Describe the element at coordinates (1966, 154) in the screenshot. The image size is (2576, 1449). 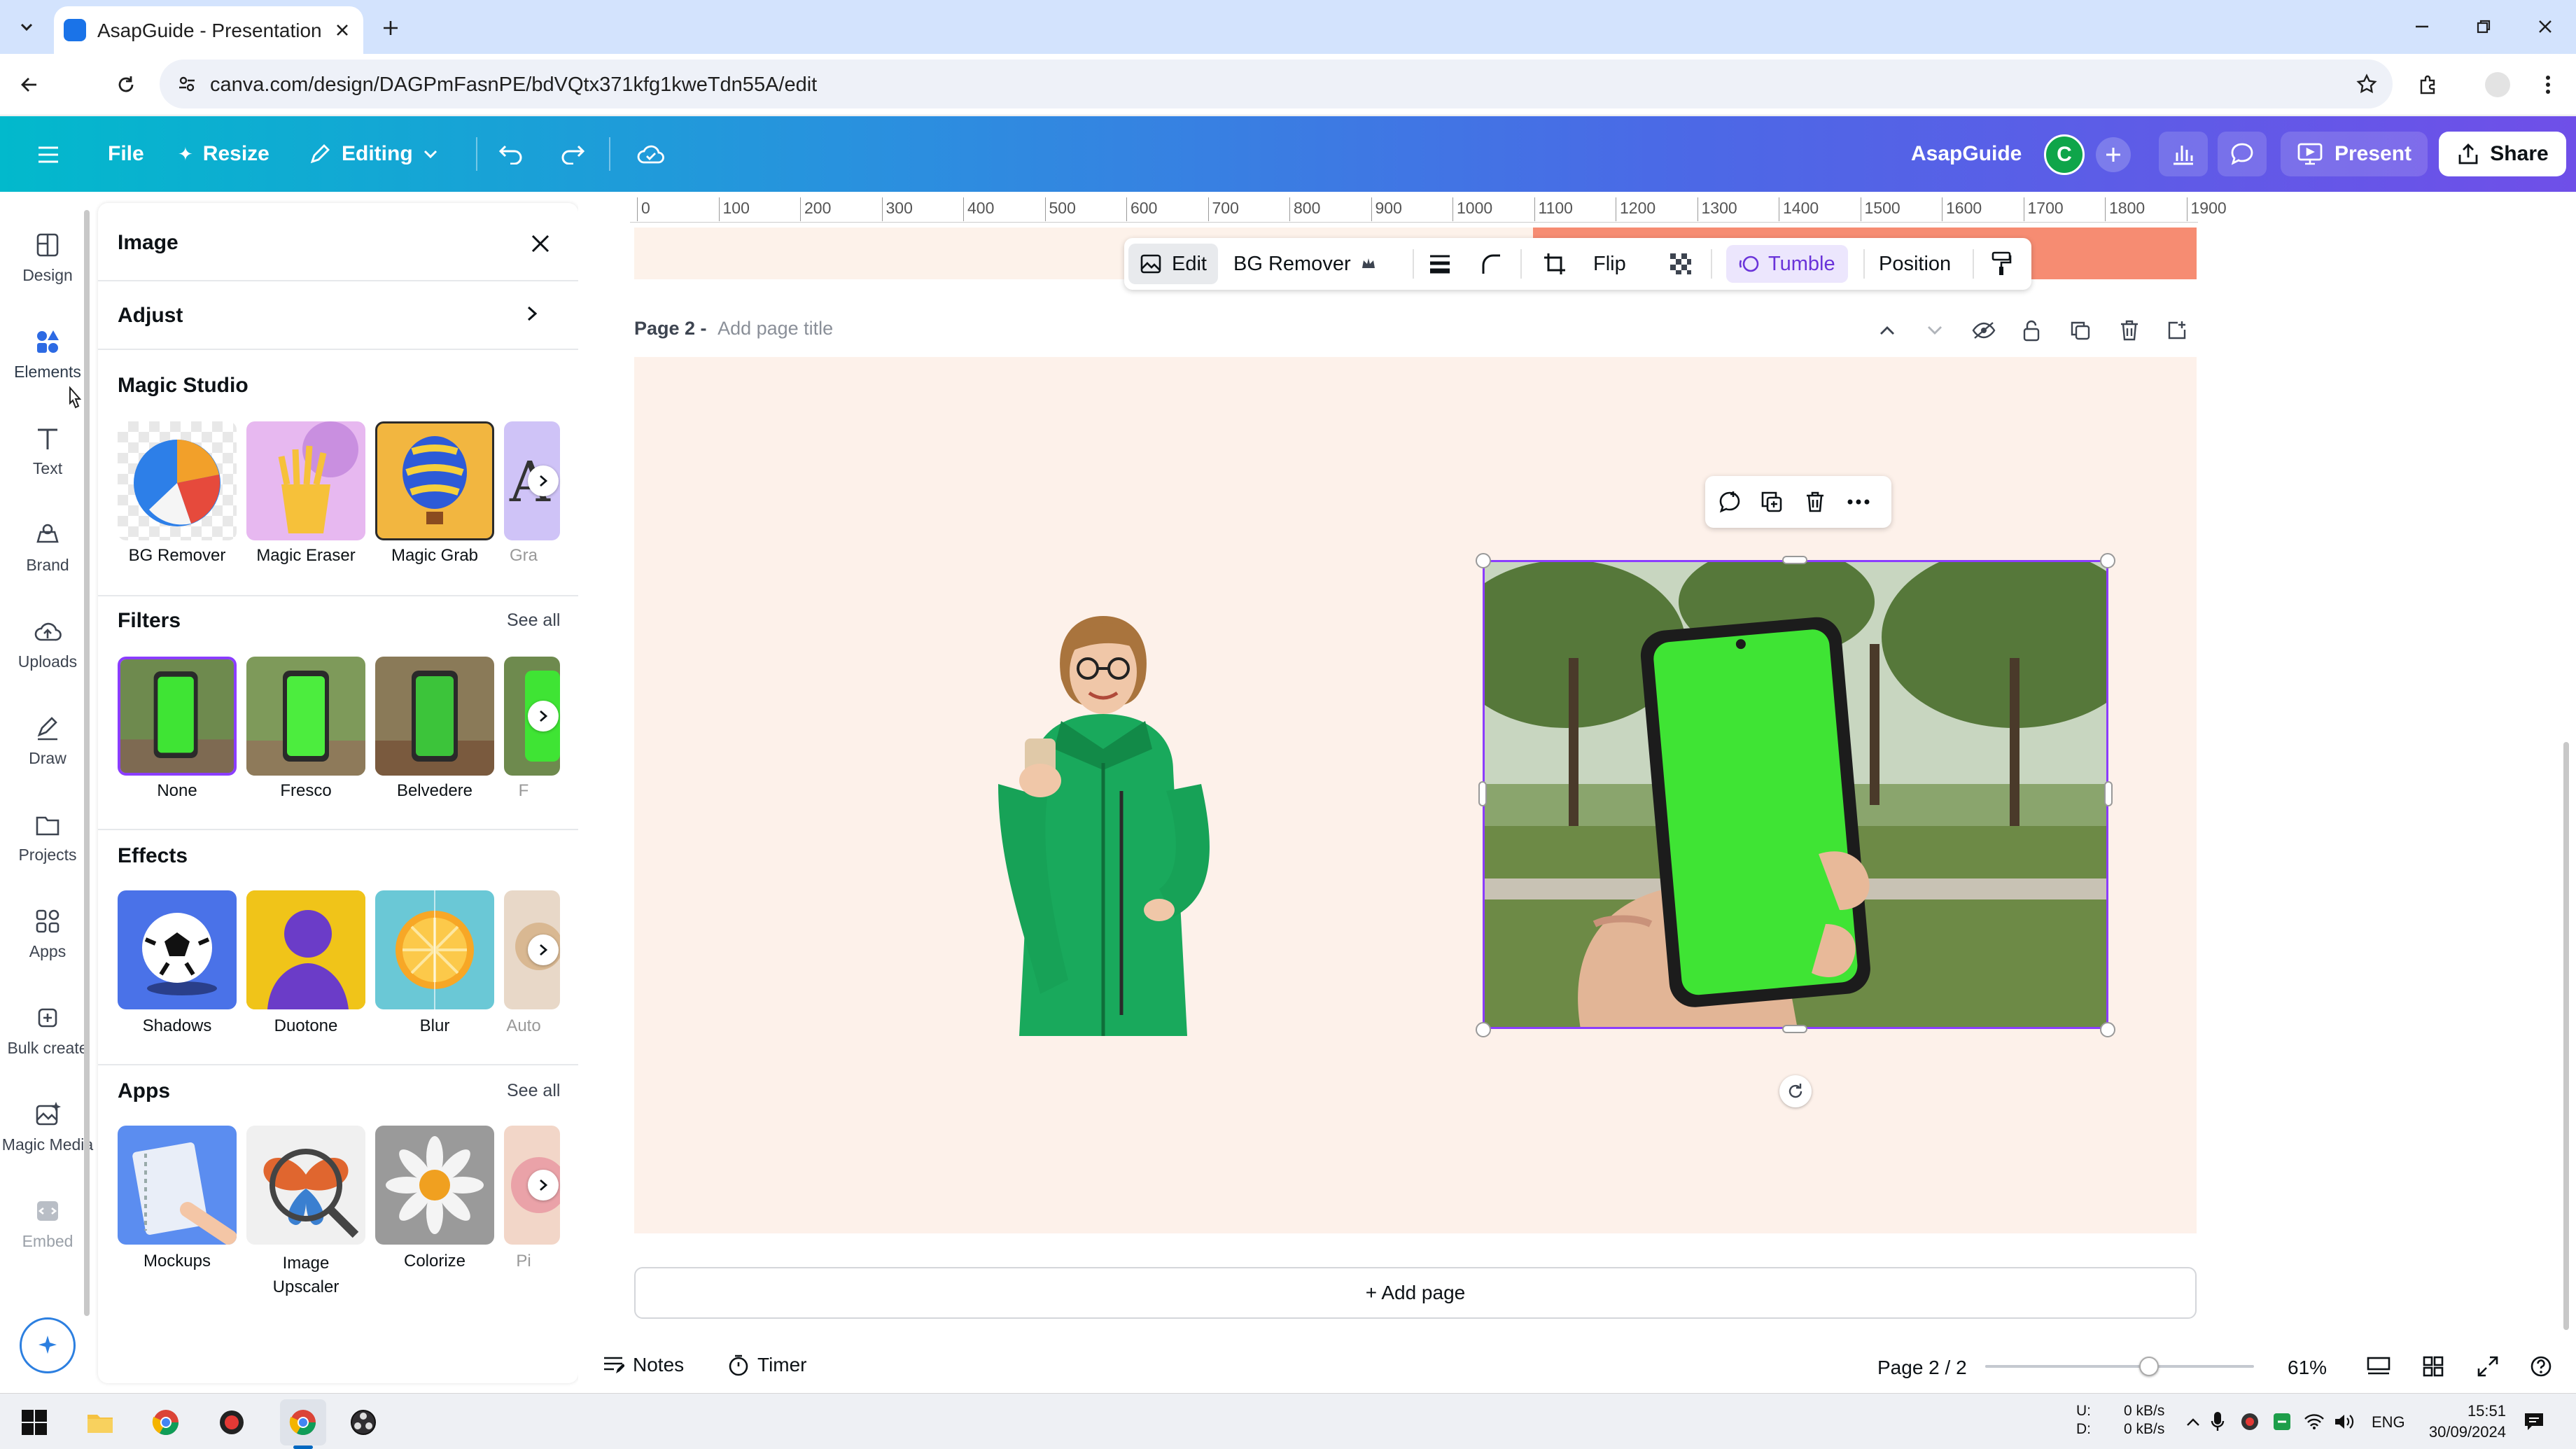
I see `team-name: AsapGuide` at that location.